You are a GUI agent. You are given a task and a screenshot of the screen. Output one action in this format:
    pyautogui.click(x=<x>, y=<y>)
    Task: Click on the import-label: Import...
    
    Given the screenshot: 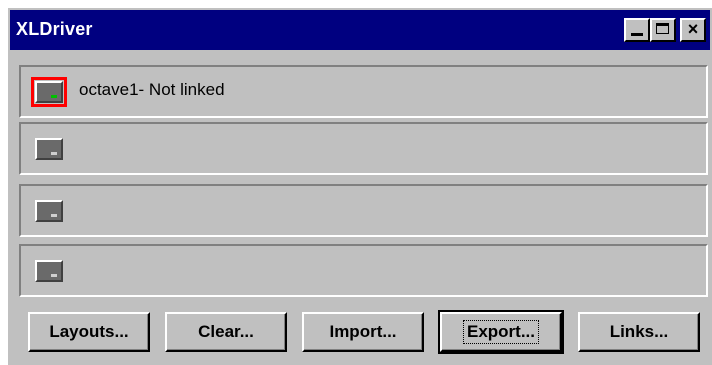 What is the action you would take?
    pyautogui.click(x=363, y=331)
    